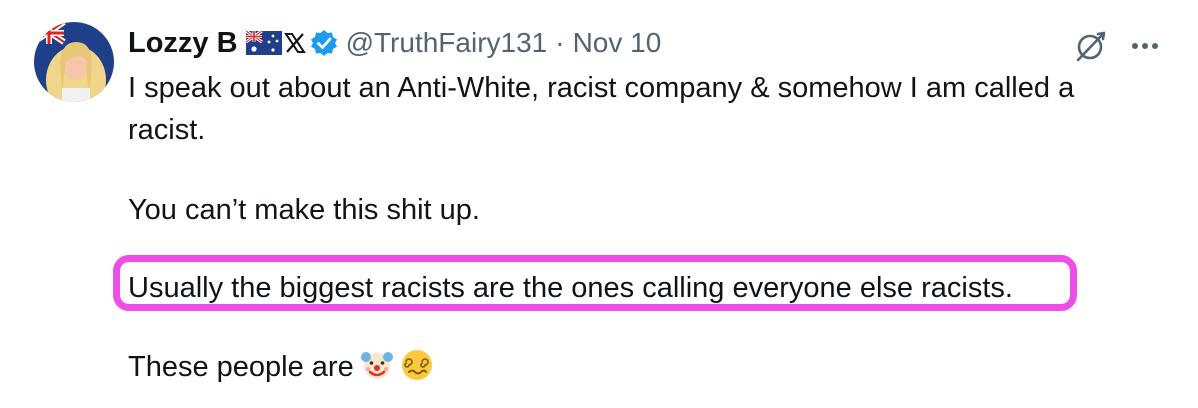 This screenshot has width=1198, height=408. I want to click on tweet-date: Nov 10, so click(617, 43).